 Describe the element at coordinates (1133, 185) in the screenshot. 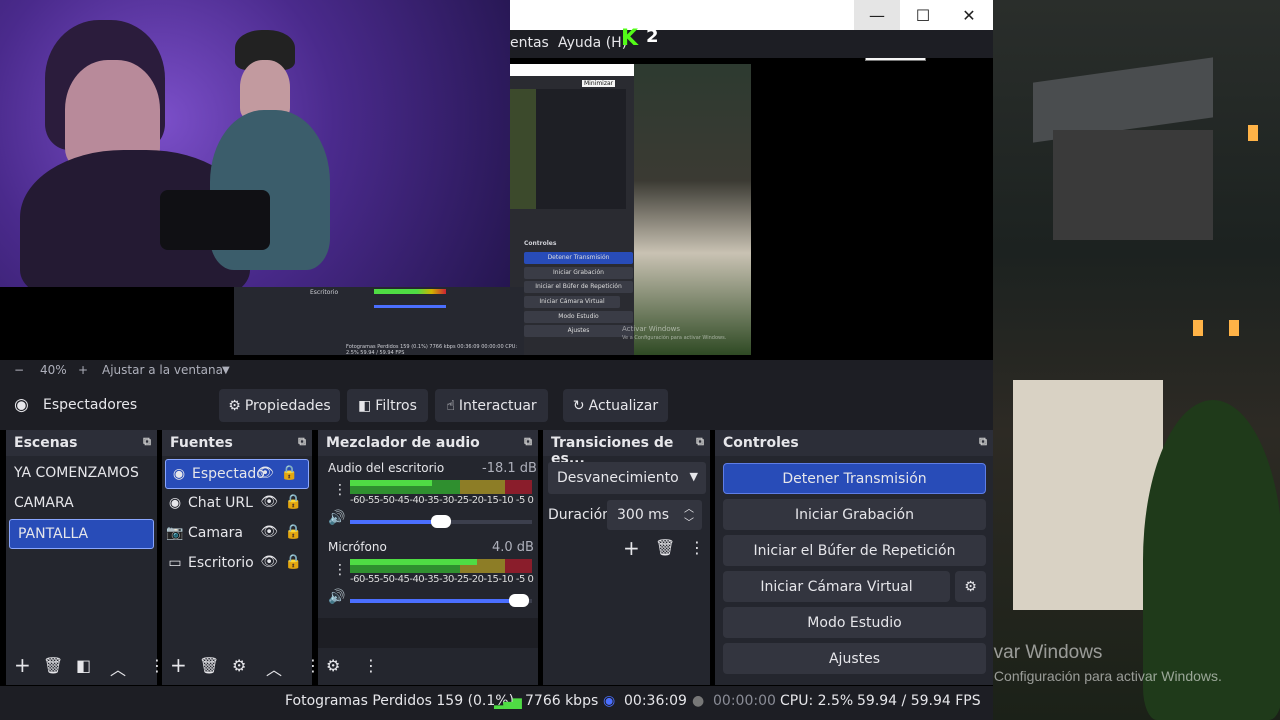

I see `house` at that location.